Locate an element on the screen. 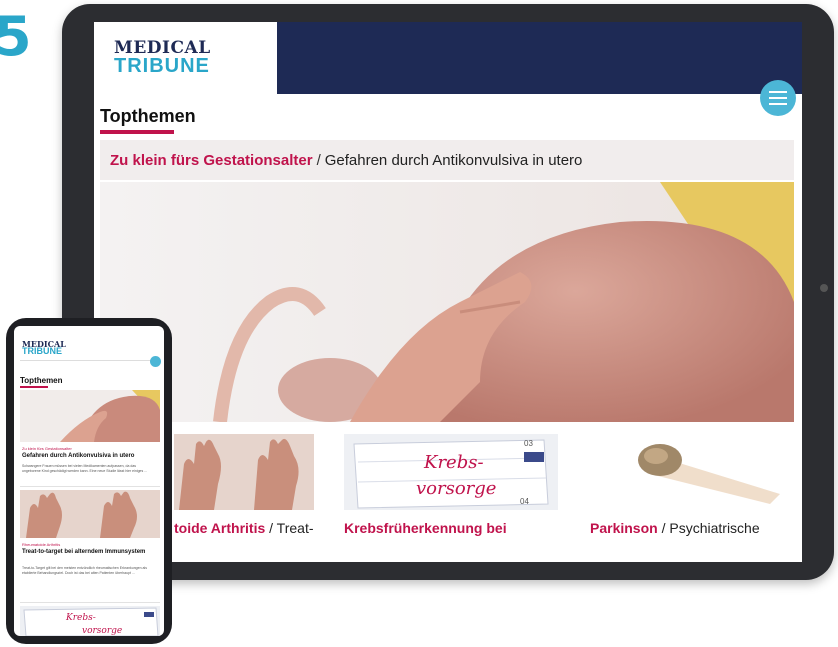 The height and width of the screenshot is (647, 838). phone-calendar-line2: vorsorge is located at coordinates (102, 631).